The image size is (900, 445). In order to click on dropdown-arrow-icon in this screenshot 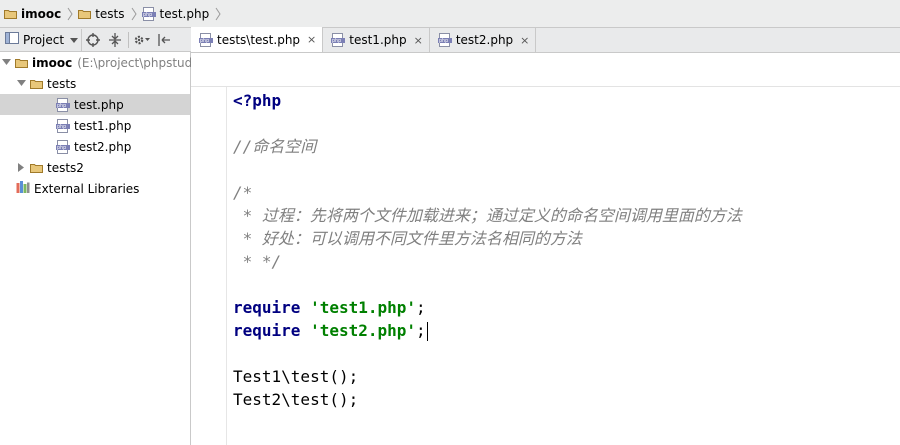, I will do `click(74, 40)`.